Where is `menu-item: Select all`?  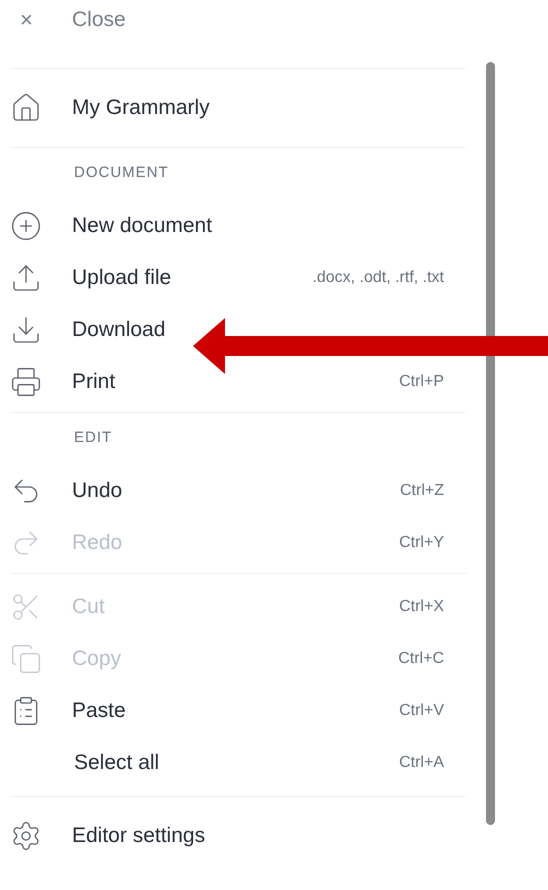
menu-item: Select all is located at coordinates (117, 763).